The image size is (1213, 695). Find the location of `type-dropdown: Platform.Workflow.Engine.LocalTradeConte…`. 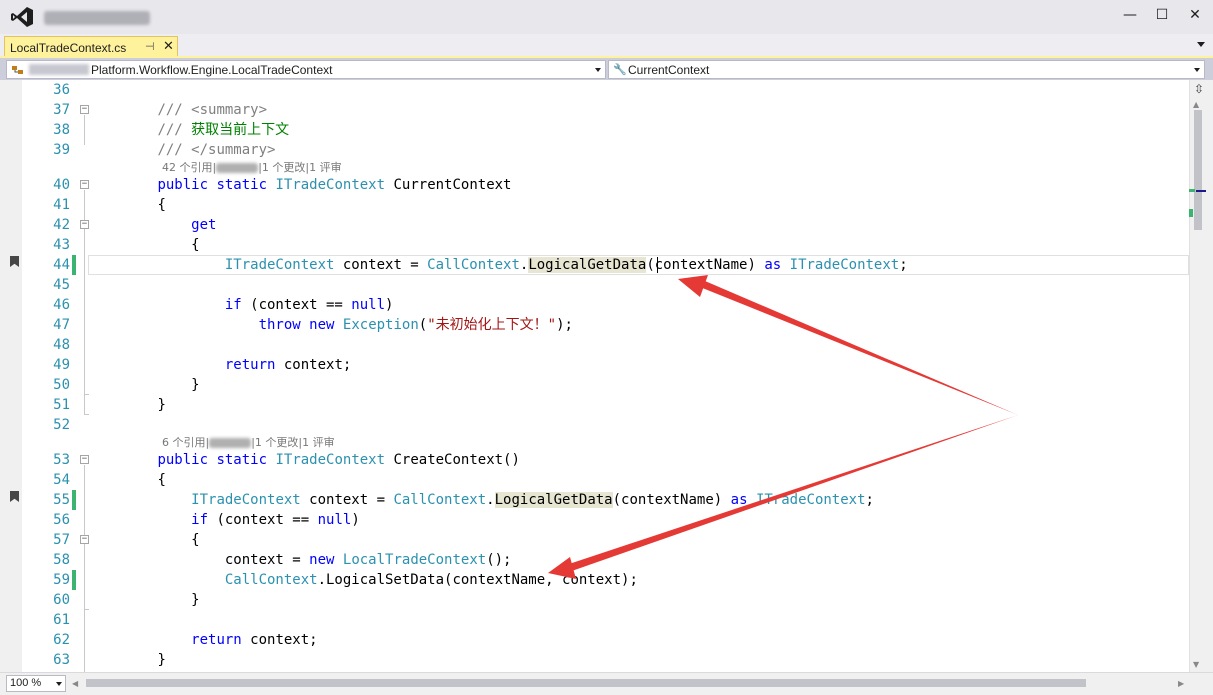

type-dropdown: Platform.Workflow.Engine.LocalTradeConte… is located at coordinates (306, 69).